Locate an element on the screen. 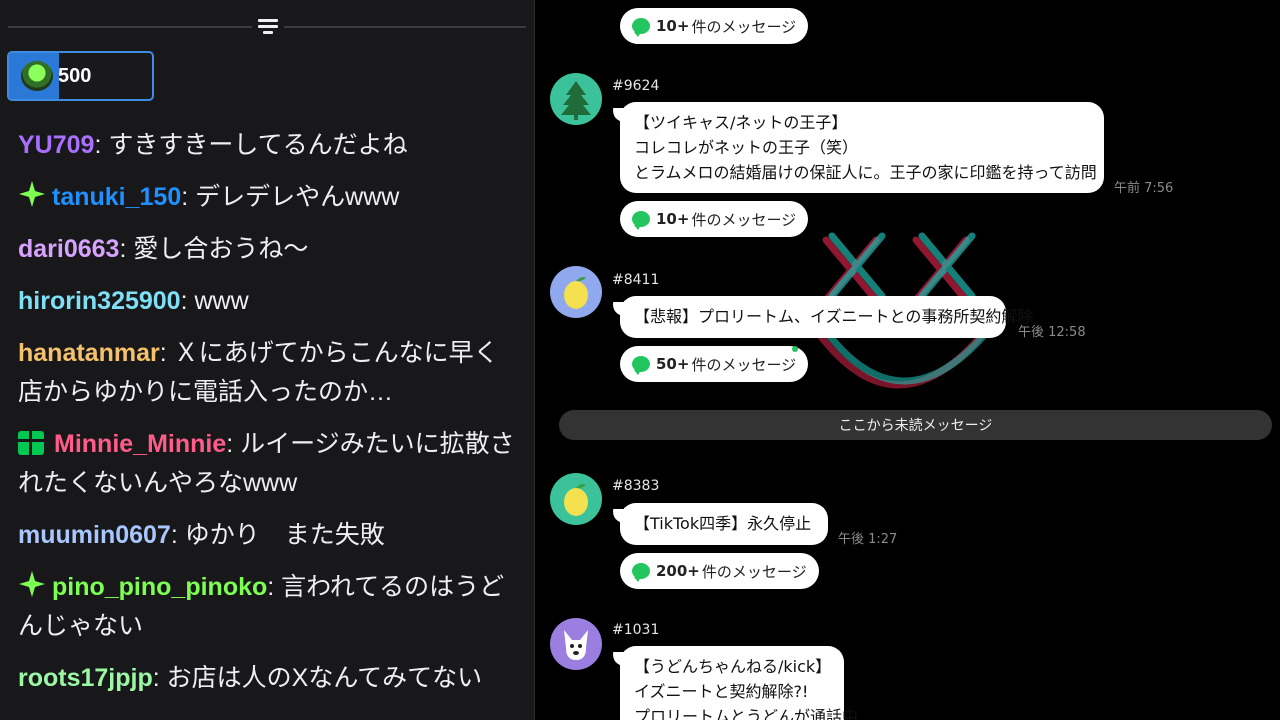  chat-message: tanuki_150: デレデレやんwww is located at coordinates (268, 197).